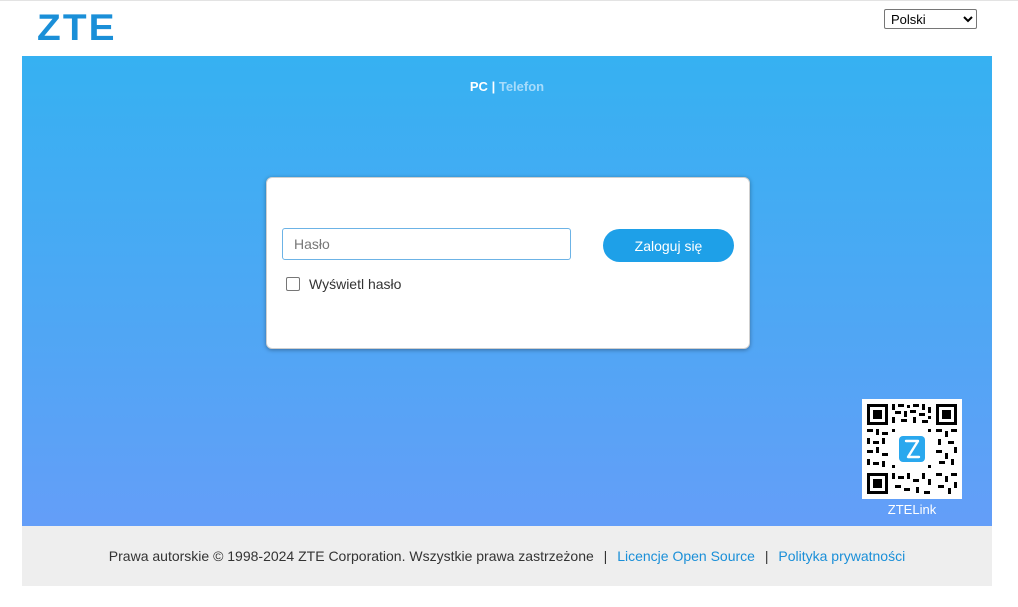 The width and height of the screenshot is (1018, 607). I want to click on qr-label: ZTELink, so click(912, 509).